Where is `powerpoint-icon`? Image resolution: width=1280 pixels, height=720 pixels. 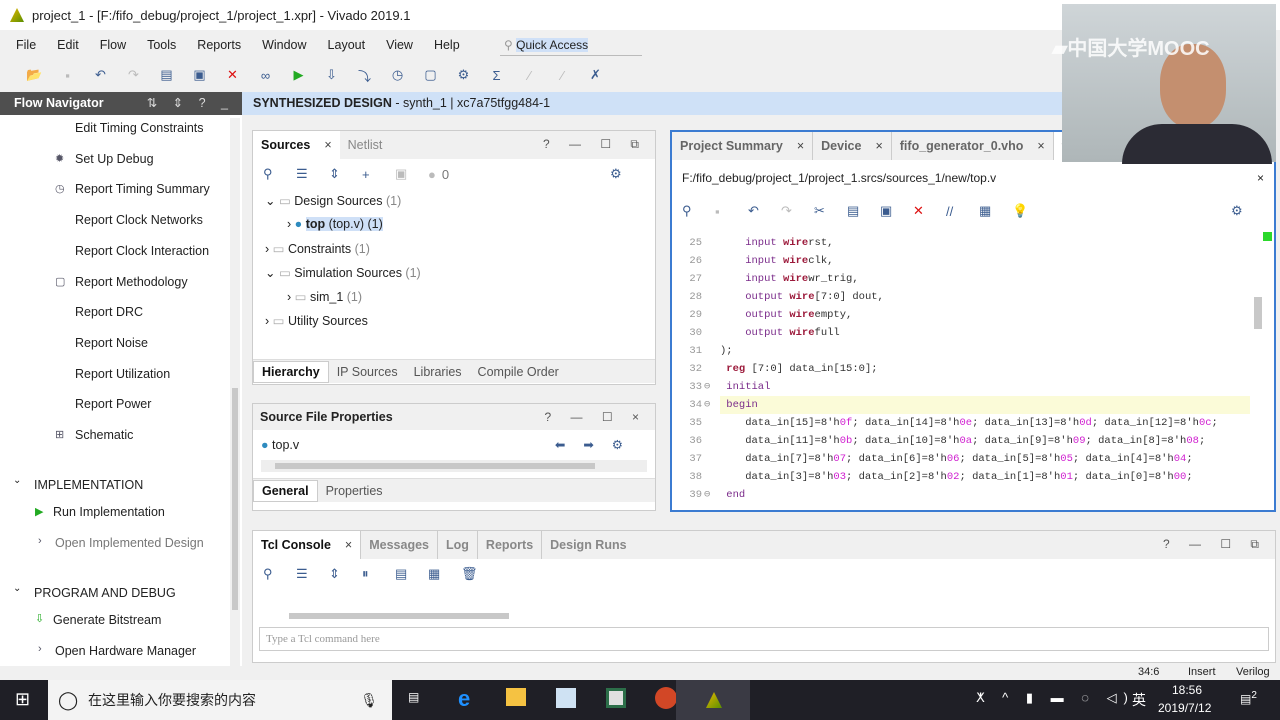
powerpoint-icon is located at coordinates (666, 698).